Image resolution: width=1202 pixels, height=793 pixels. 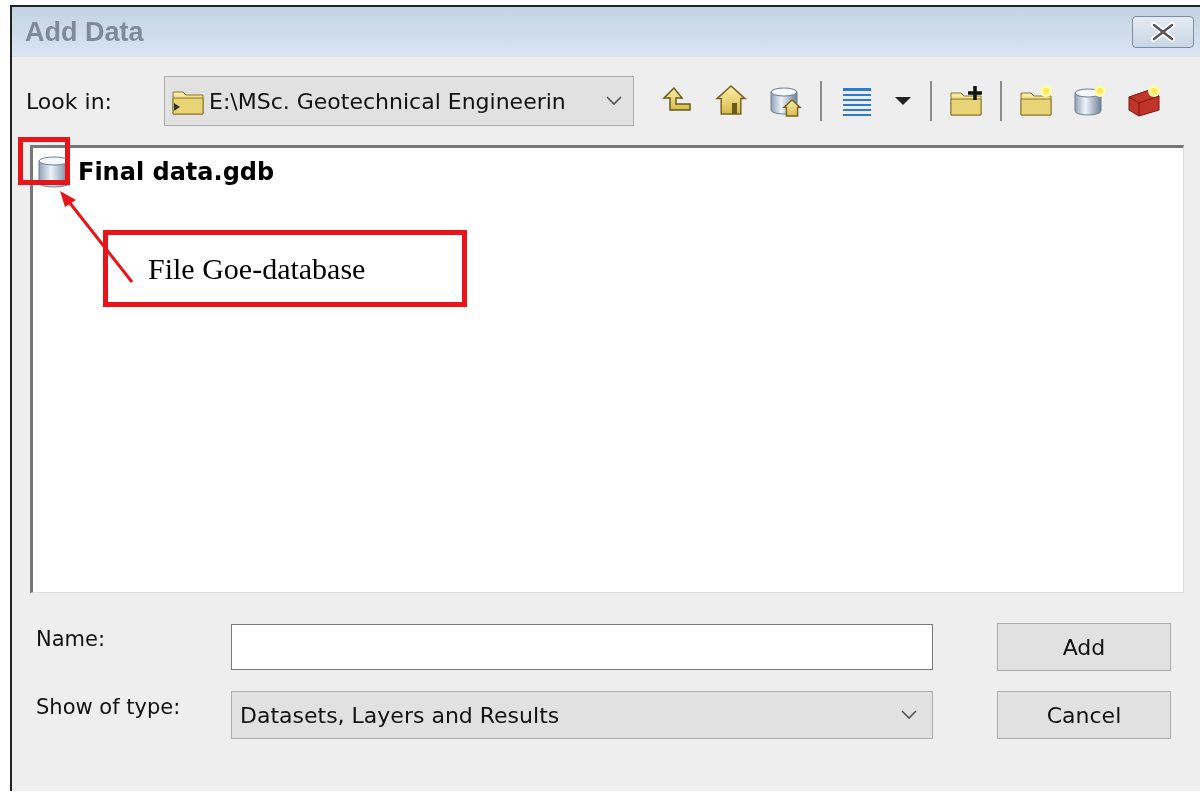 I want to click on cancel-button: Cancel, so click(x=1084, y=715).